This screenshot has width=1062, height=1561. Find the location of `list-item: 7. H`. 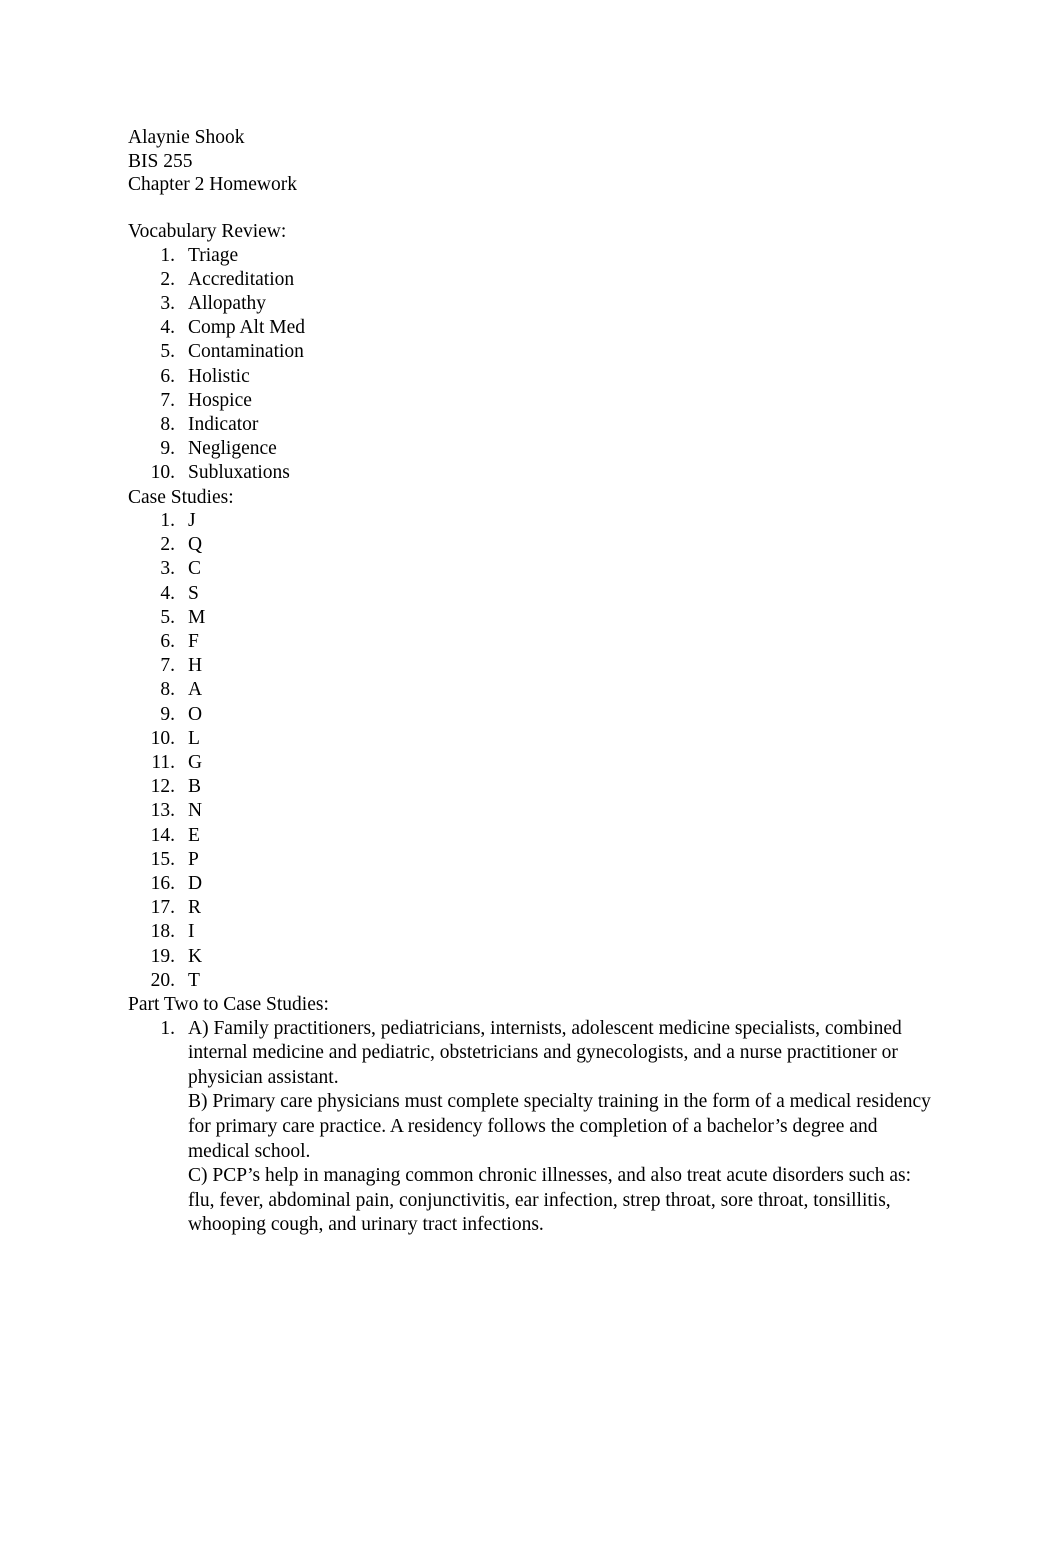

list-item: 7. H is located at coordinates (531, 666).